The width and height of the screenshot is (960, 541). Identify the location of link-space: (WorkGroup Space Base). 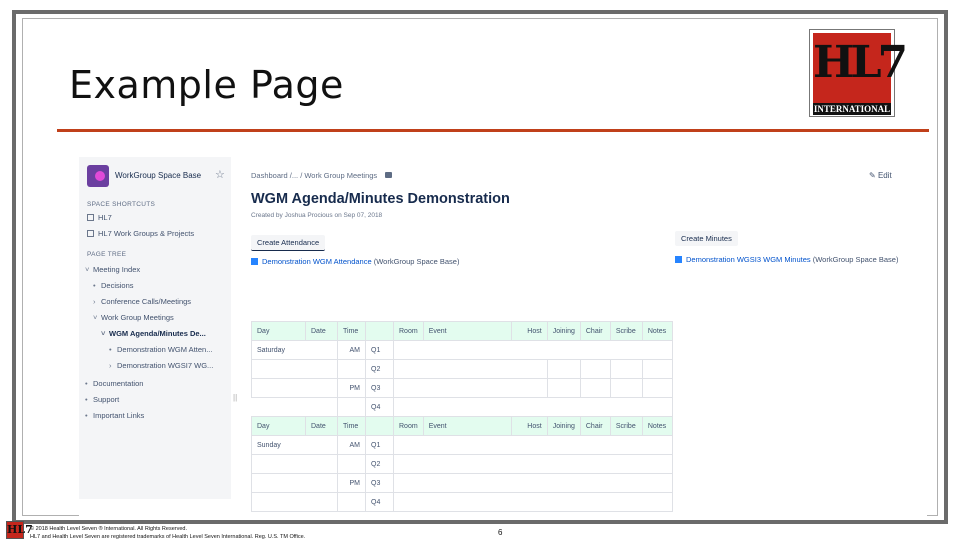
(854, 259).